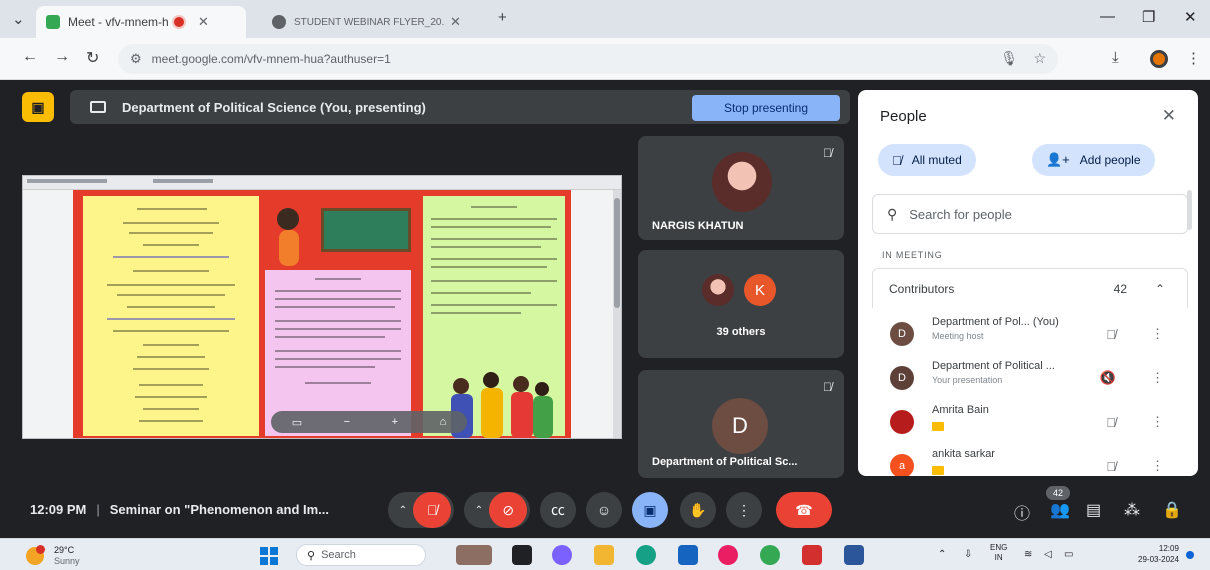  Describe the element at coordinates (297, 422) in the screenshot. I see `page-icon: ▭` at that location.